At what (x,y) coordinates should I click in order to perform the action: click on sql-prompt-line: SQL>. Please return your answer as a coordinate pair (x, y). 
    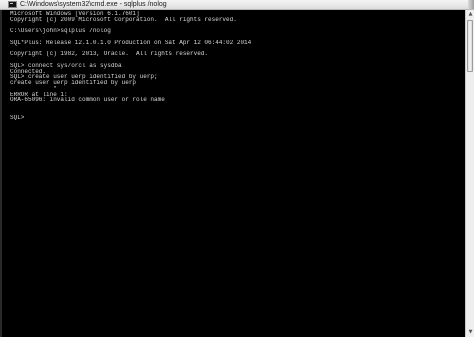
    Looking at the image, I should click on (237, 118).